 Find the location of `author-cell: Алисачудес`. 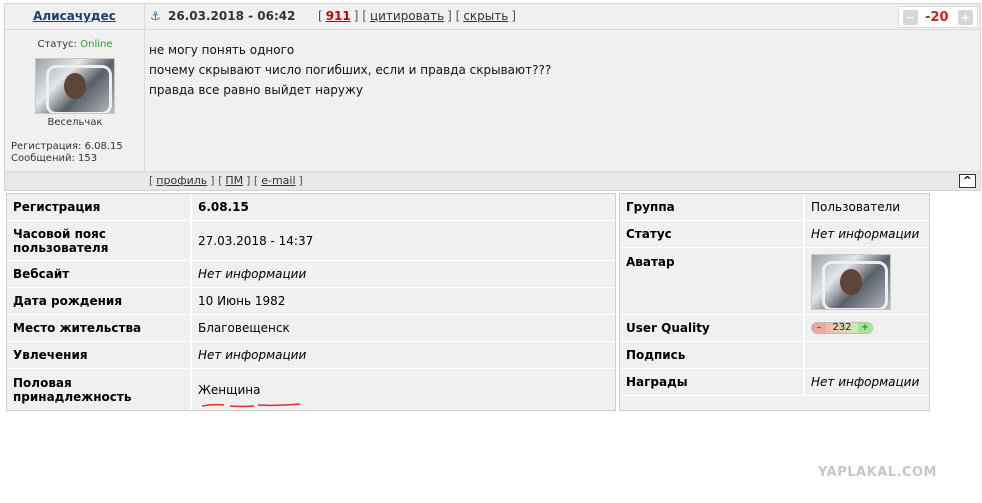

author-cell: Алисачудес is located at coordinates (75, 17).